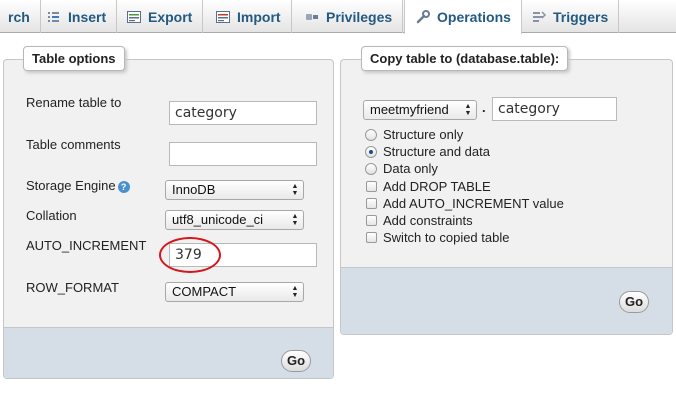 Image resolution: width=676 pixels, height=396 pixels. I want to click on tab-label: Privileges, so click(359, 16).